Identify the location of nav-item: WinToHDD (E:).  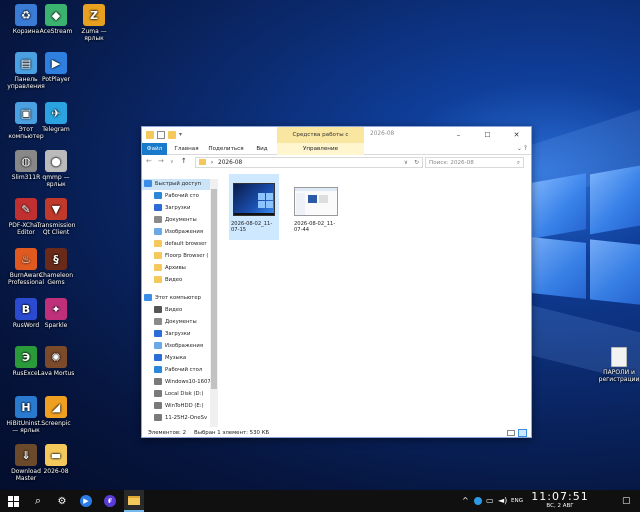
(176, 406).